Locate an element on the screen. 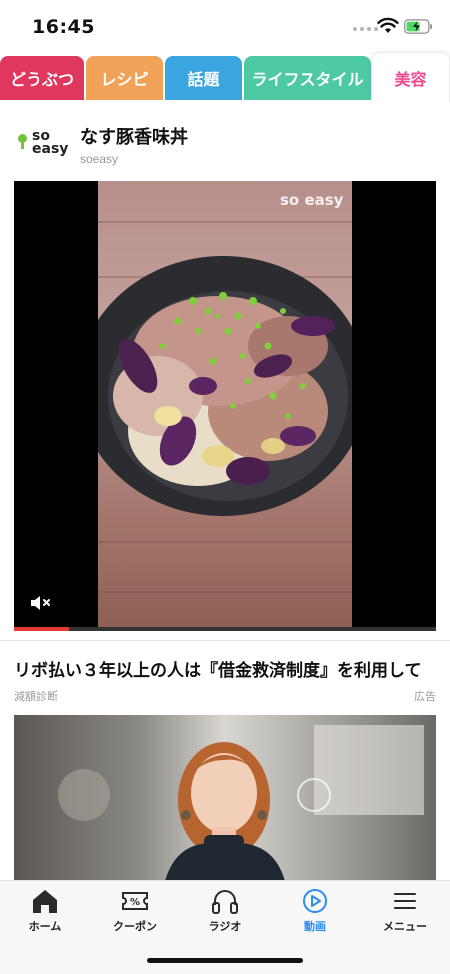 This screenshot has height=974, width=450. video-watermark: so easy is located at coordinates (311, 200).